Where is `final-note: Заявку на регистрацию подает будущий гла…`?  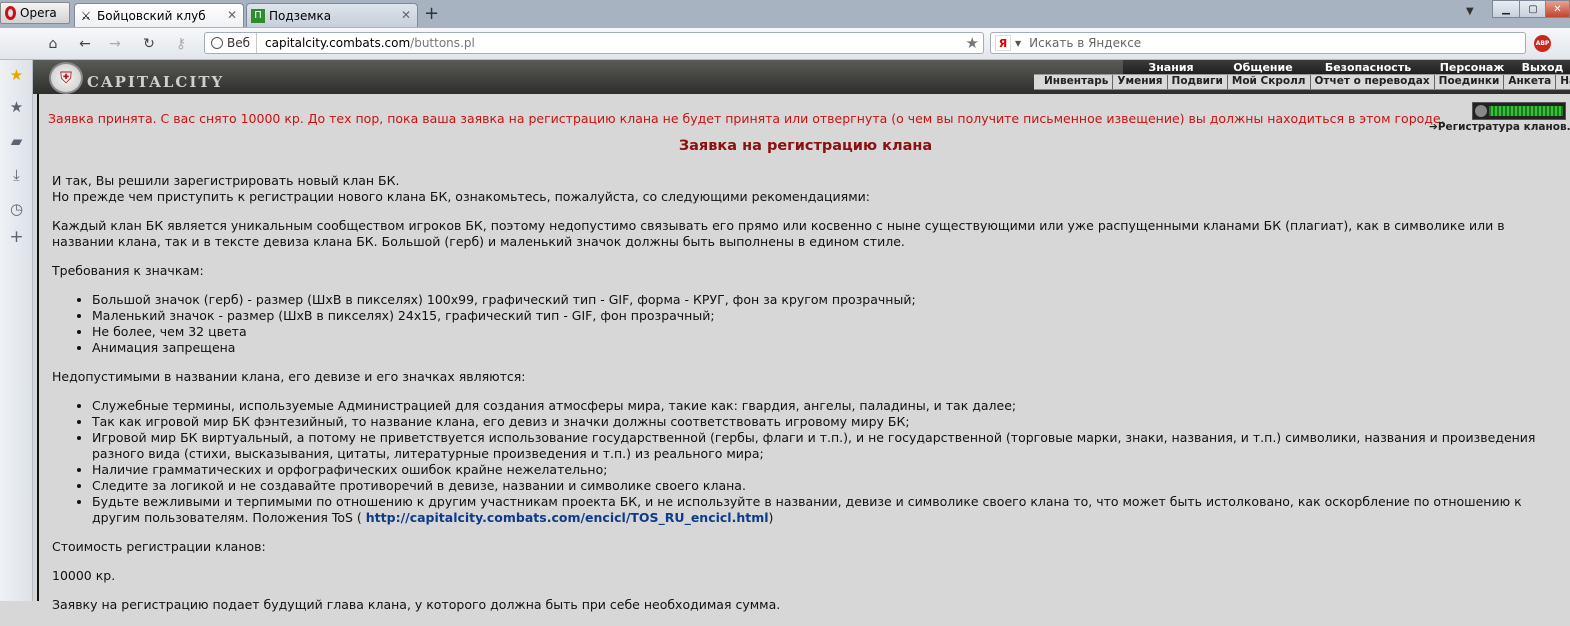
final-note: Заявку на регистрацию подает будущий гла… is located at coordinates (416, 604).